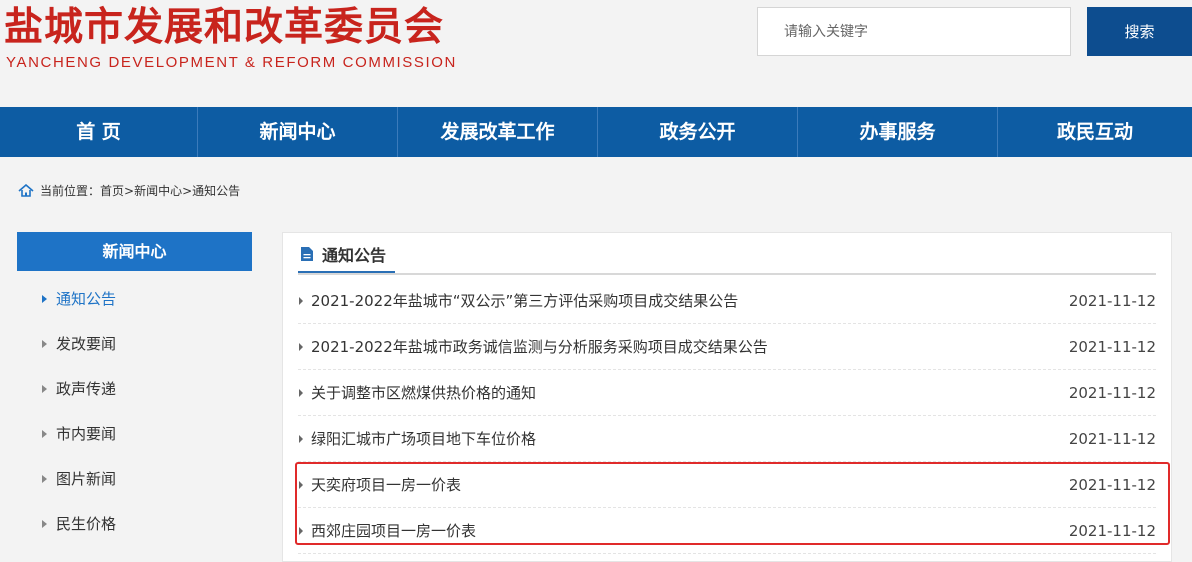 The height and width of the screenshot is (562, 1192). I want to click on list-item: 西郊庄园项目一房一价表 2021-11-12, so click(727, 531).